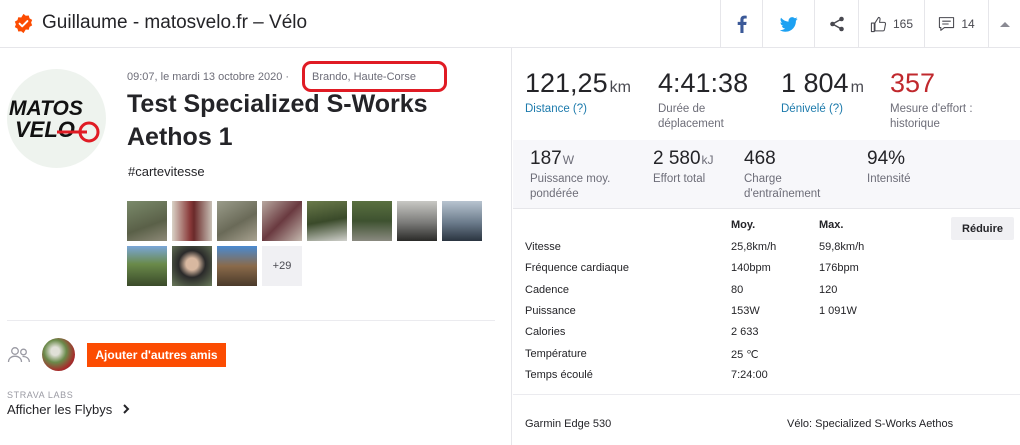  What do you see at coordinates (839, 268) in the screenshot?
I see `table-cell-max: 176bpm` at bounding box center [839, 268].